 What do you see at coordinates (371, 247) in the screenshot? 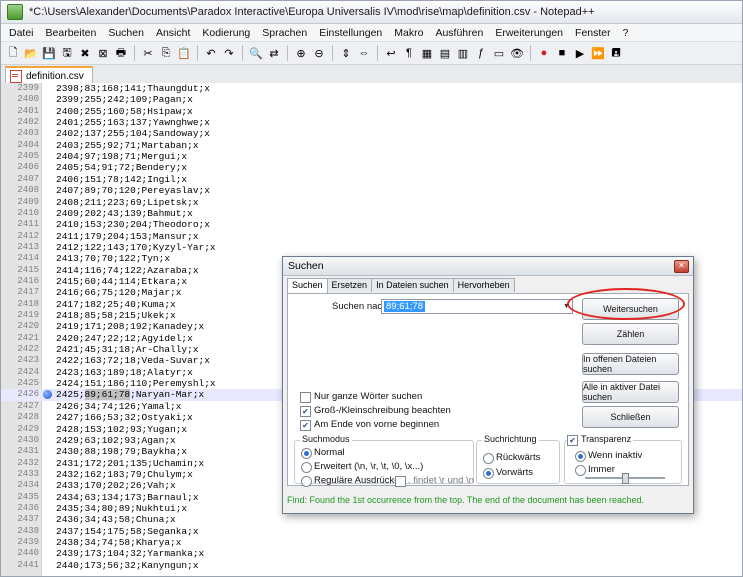
I see `editor-line: 2413 2412;122;143;170;Kyzyl-Yar;x` at bounding box center [371, 247].